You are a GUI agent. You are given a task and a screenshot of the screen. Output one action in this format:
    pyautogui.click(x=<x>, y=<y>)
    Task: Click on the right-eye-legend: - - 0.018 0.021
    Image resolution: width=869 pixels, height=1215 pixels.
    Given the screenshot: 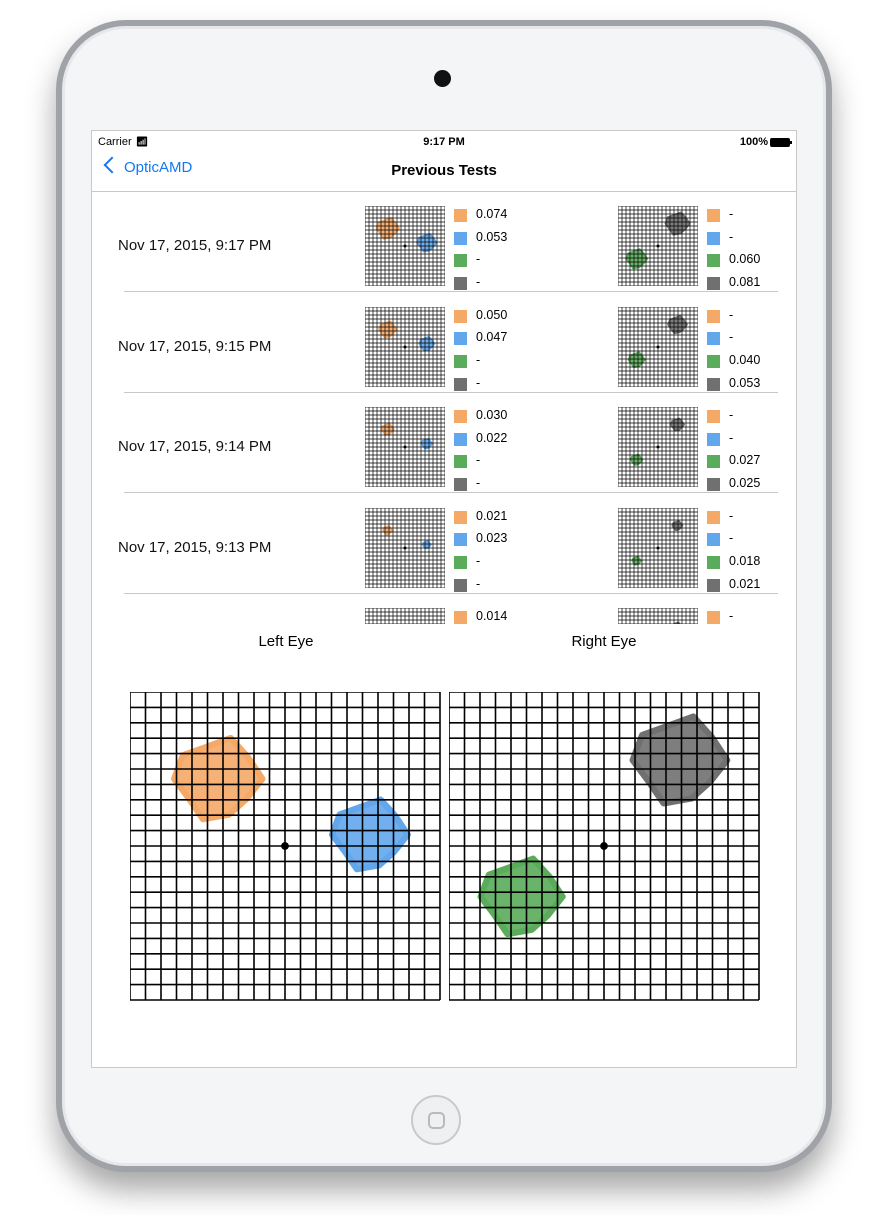 What is the action you would take?
    pyautogui.click(x=751, y=553)
    